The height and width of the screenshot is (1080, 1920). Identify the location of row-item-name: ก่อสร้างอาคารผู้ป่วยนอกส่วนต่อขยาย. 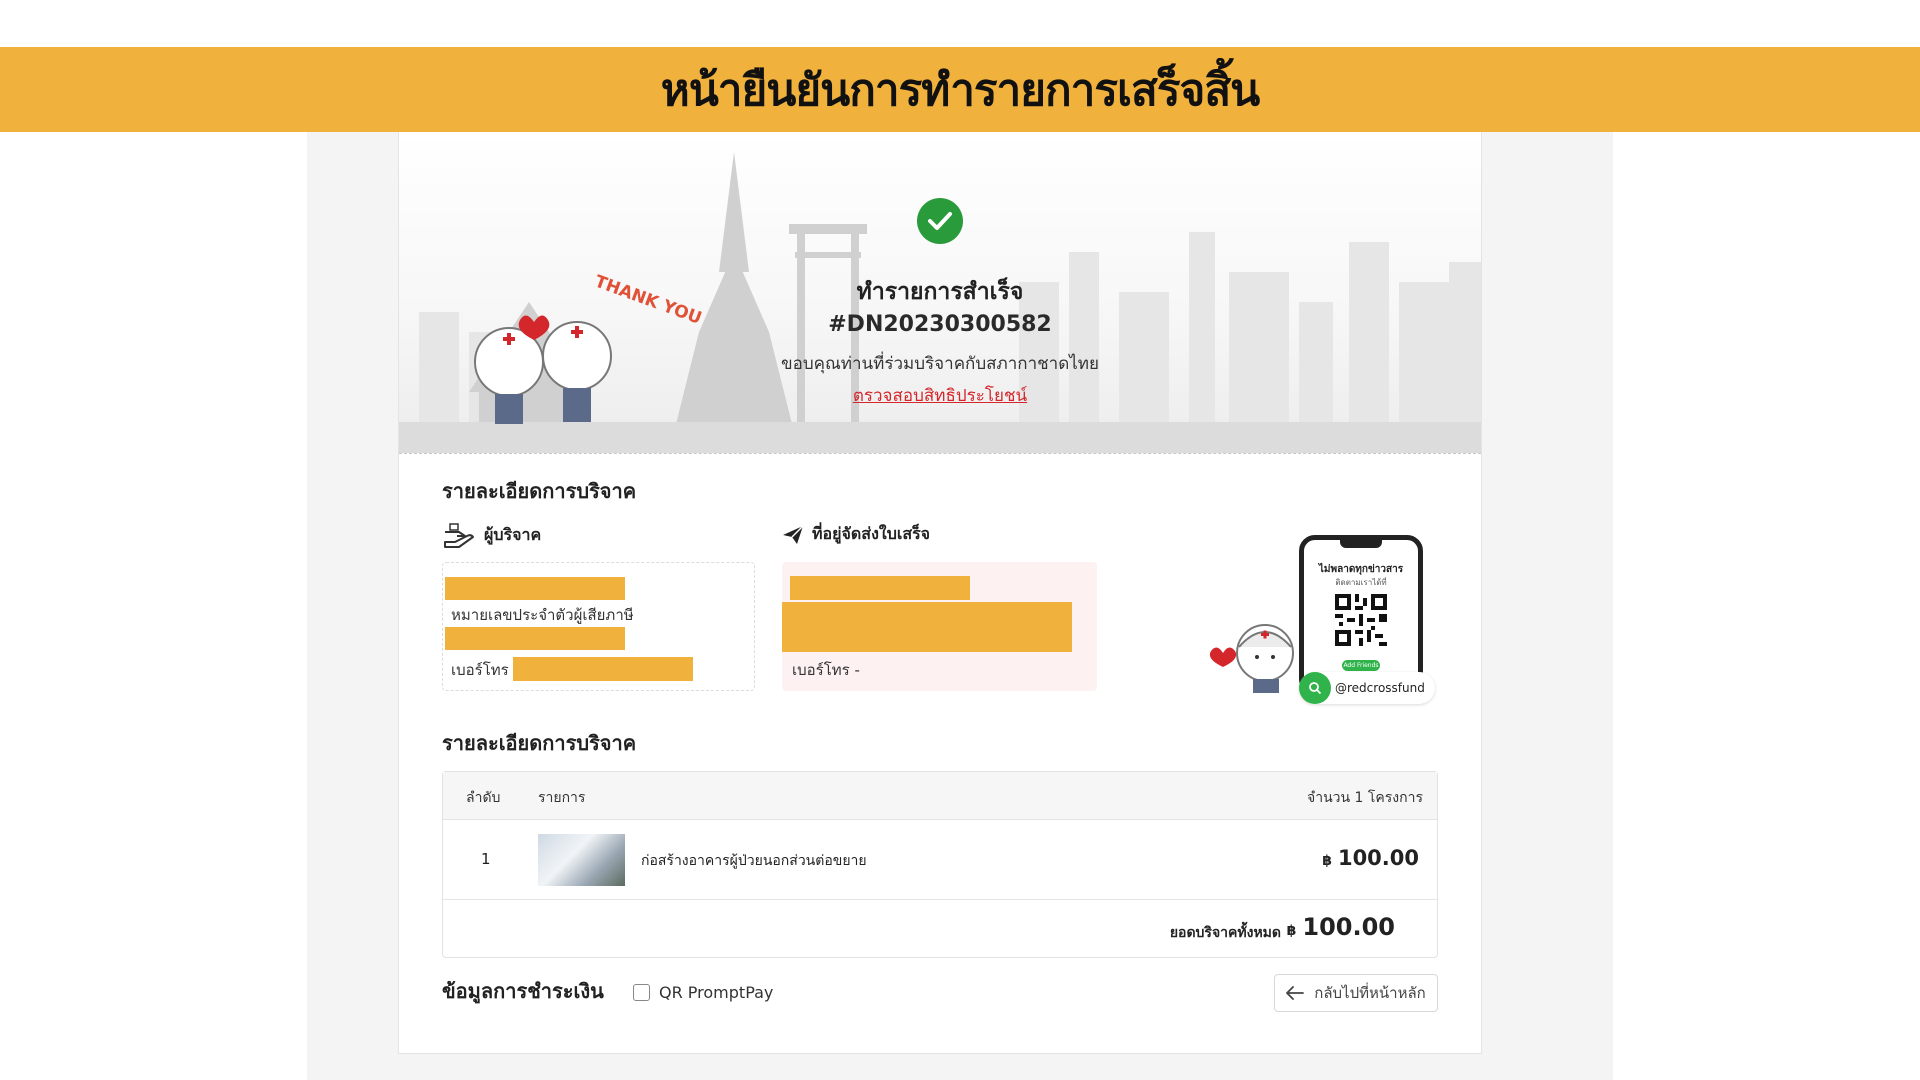
(754, 861).